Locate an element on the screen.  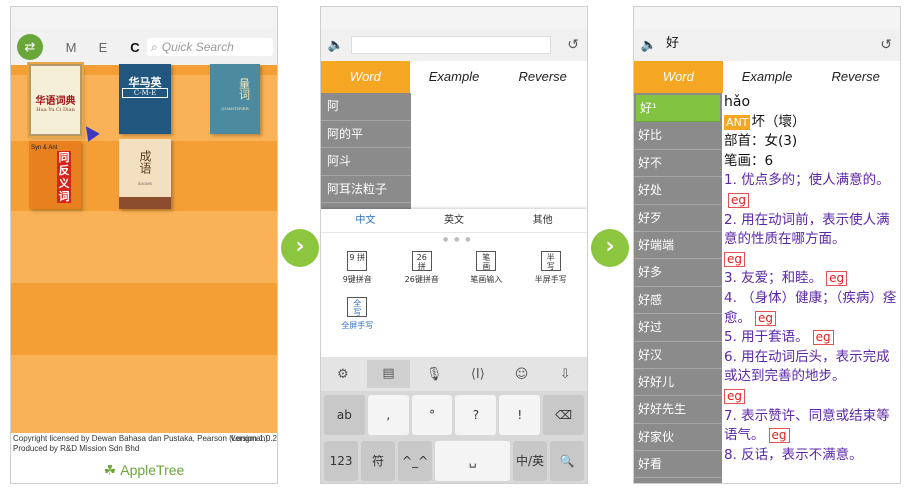
sense-2: 2. 用在动词前，表示使人满意的性质在哪方面。 eg is located at coordinates (811, 240).